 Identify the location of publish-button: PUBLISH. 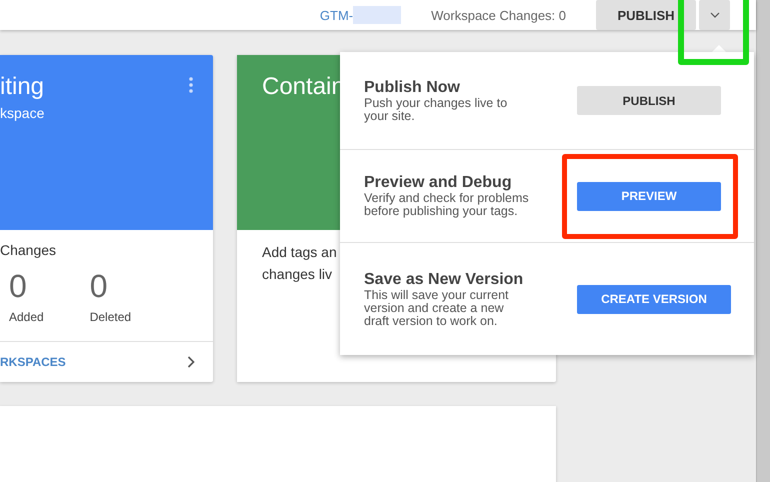
(646, 15).